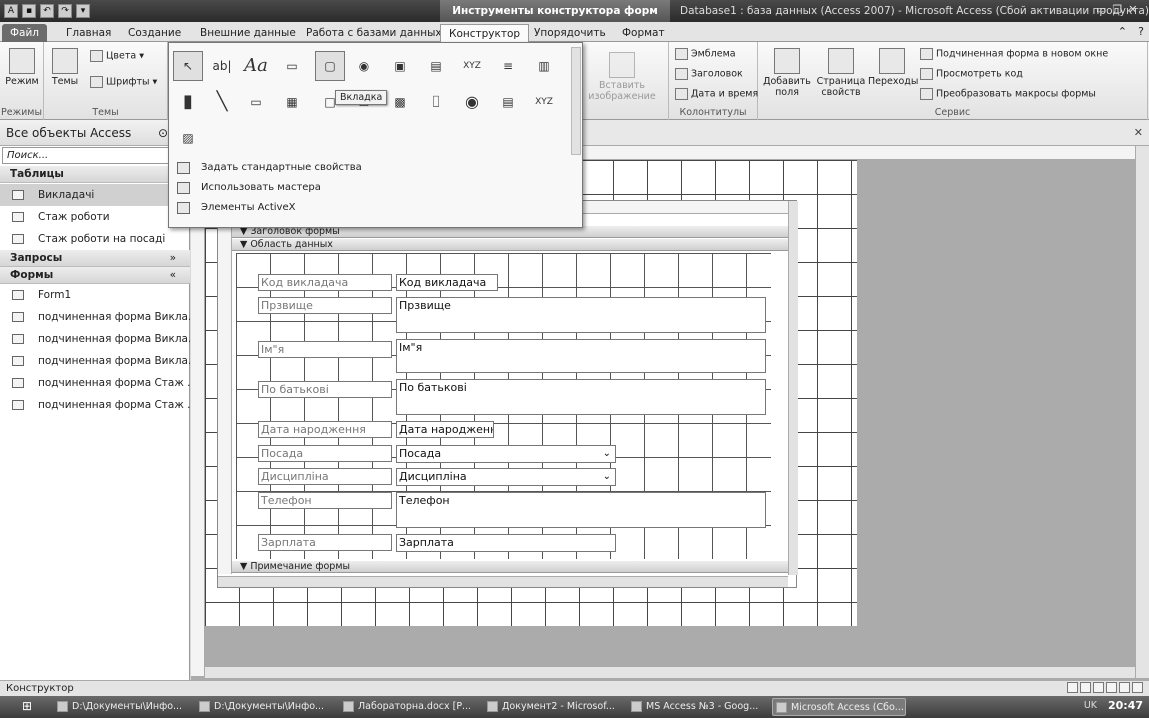  What do you see at coordinates (506, 543) in the screenshot?
I see `text-field: Зарплата` at bounding box center [506, 543].